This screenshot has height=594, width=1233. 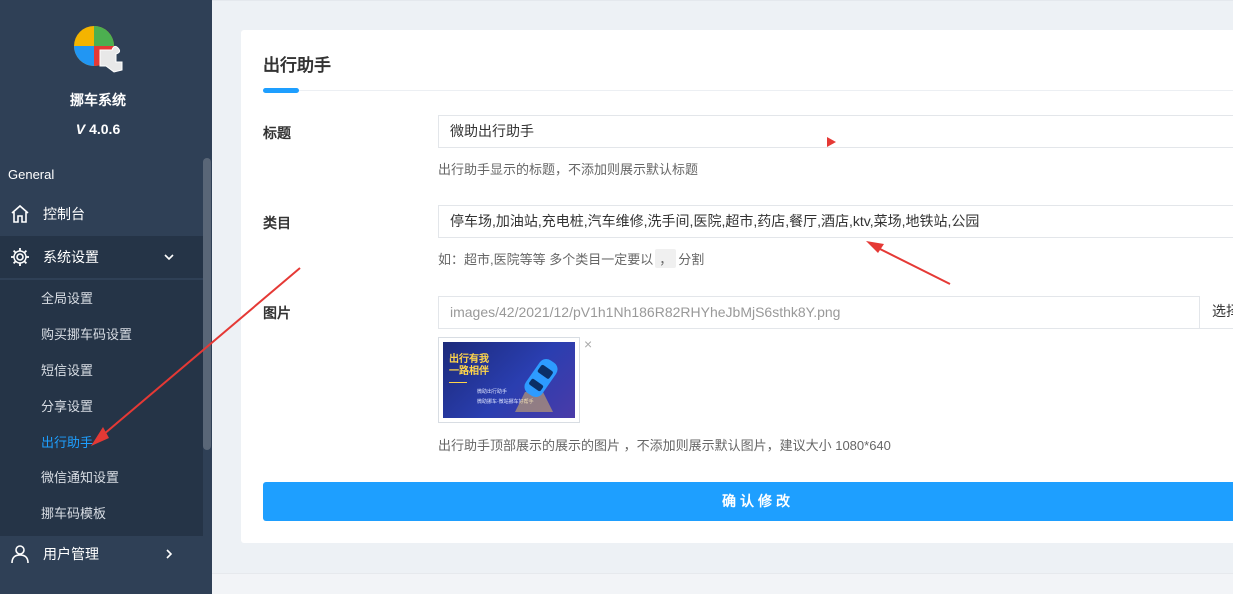 What do you see at coordinates (101, 214) in the screenshot?
I see `sidebar-item-dashboard: 控制台` at bounding box center [101, 214].